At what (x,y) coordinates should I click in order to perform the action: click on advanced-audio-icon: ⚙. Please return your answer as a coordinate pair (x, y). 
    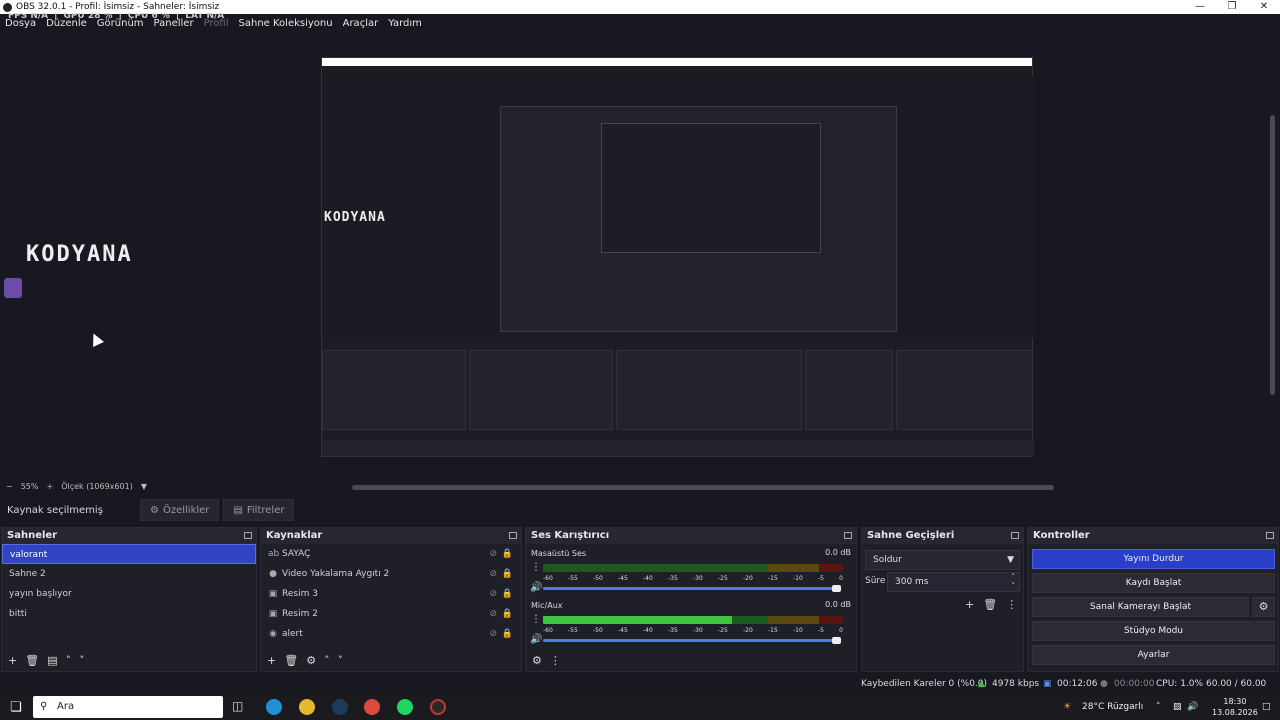
    Looking at the image, I should click on (537, 660).